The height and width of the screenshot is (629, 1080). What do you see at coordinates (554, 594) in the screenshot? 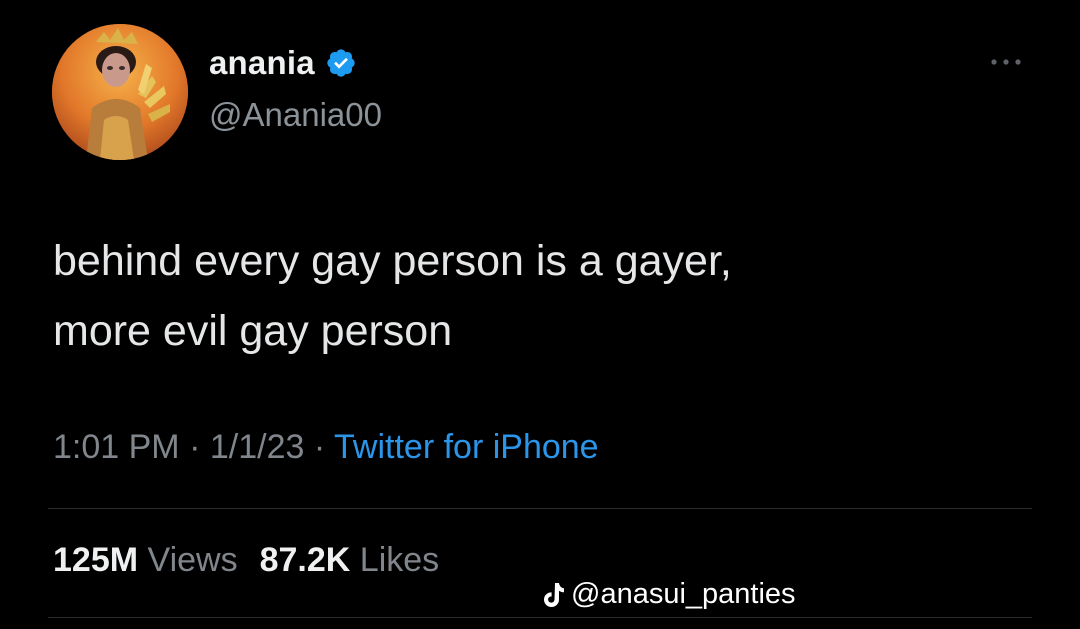
I see `tiktok-icon` at bounding box center [554, 594].